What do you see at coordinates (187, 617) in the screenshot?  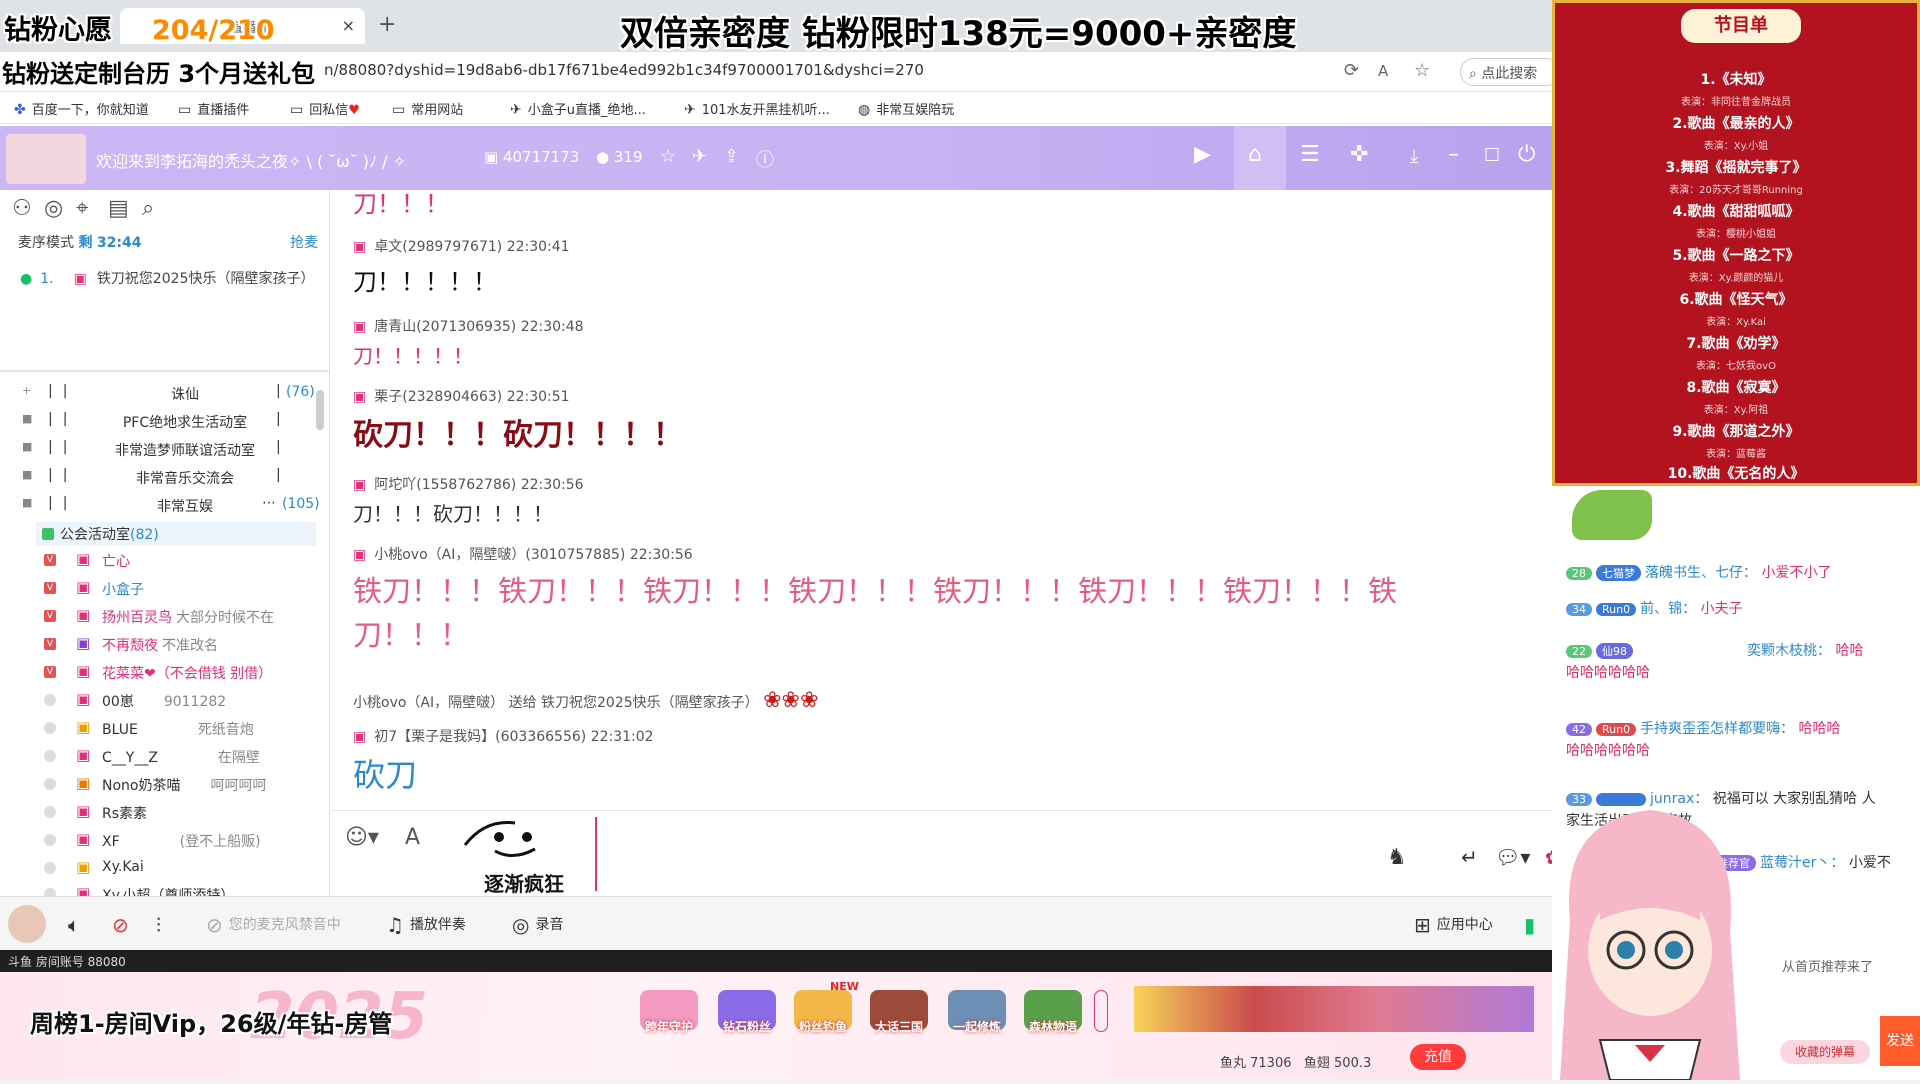 I see `user-row: V ▣ 扬州百灵鸟 大部分时候不在` at bounding box center [187, 617].